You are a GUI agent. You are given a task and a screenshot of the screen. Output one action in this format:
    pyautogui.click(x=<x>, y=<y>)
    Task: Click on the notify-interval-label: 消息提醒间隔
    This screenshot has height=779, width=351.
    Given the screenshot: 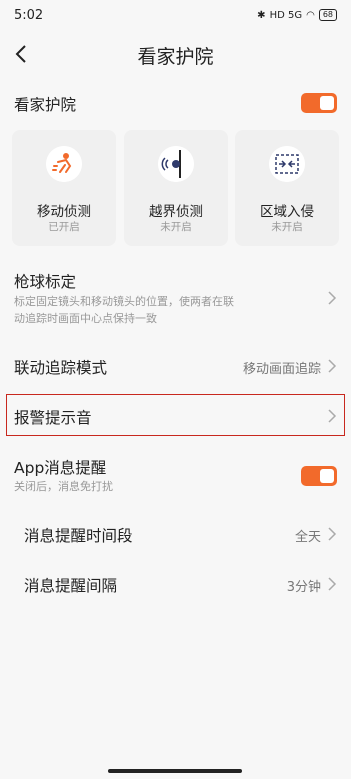 What is the action you would take?
    pyautogui.click(x=71, y=586)
    